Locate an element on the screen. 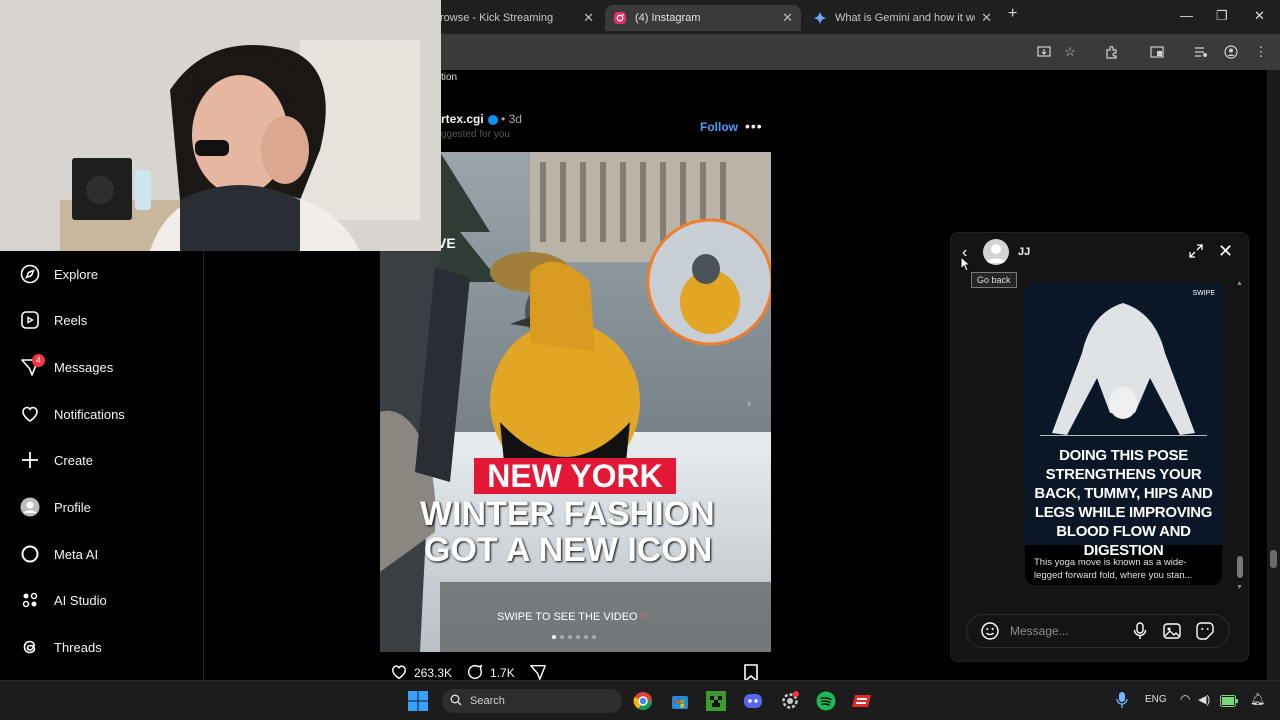 The image size is (1280, 720). spotify-icon is located at coordinates (826, 703).